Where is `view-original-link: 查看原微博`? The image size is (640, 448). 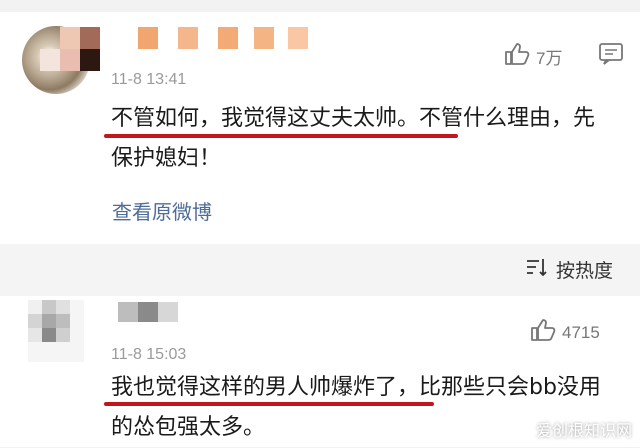
view-original-link: 查看原微博 is located at coordinates (162, 210).